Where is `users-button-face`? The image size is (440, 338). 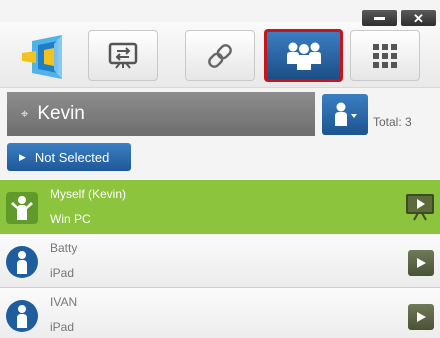 users-button-face is located at coordinates (303, 55).